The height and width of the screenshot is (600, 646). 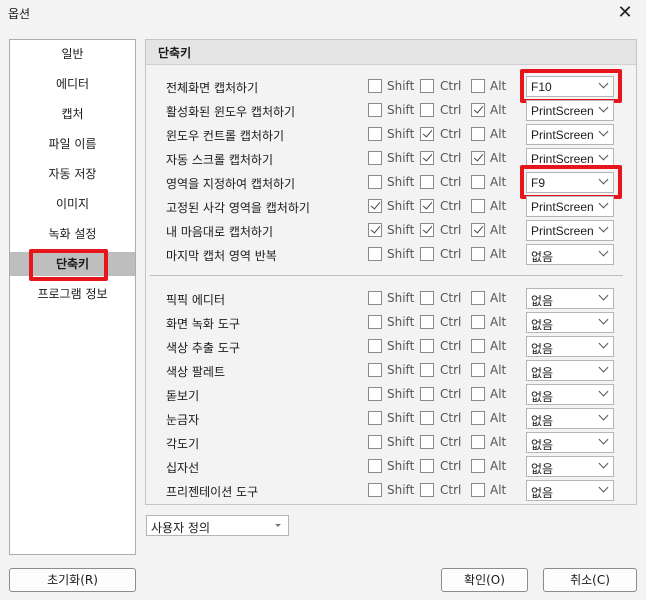 What do you see at coordinates (625, 13) in the screenshot?
I see `close-icon: ✕` at bounding box center [625, 13].